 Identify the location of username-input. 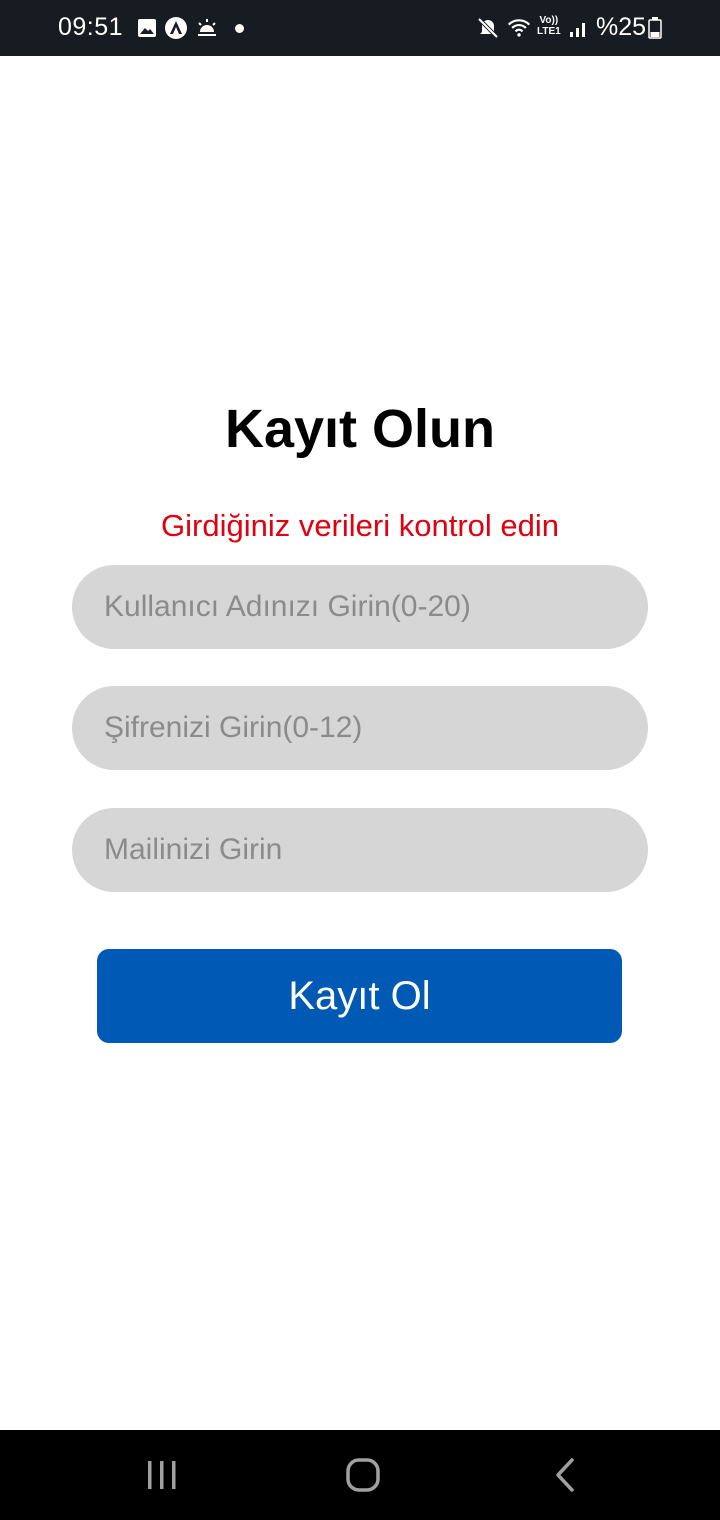
(375, 607).